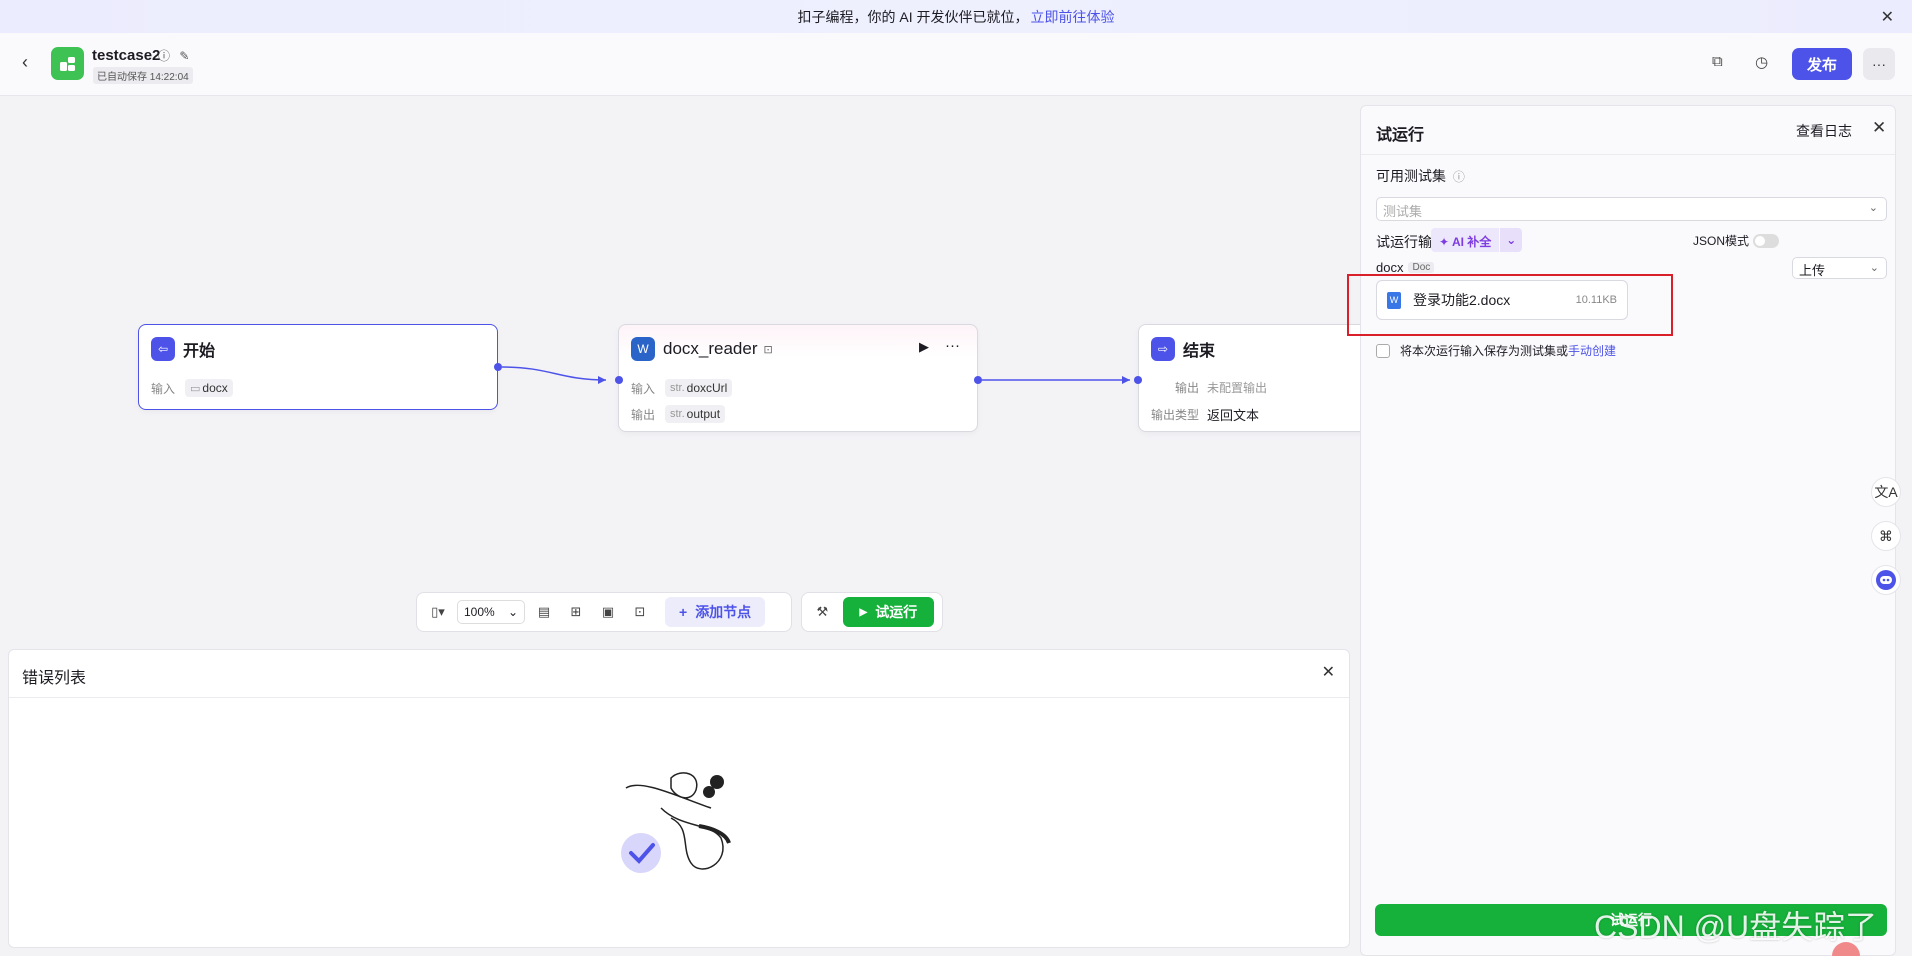 This screenshot has height=956, width=1912. What do you see at coordinates (438, 612) in the screenshot?
I see `mouse-mode-icon: ▯▾` at bounding box center [438, 612].